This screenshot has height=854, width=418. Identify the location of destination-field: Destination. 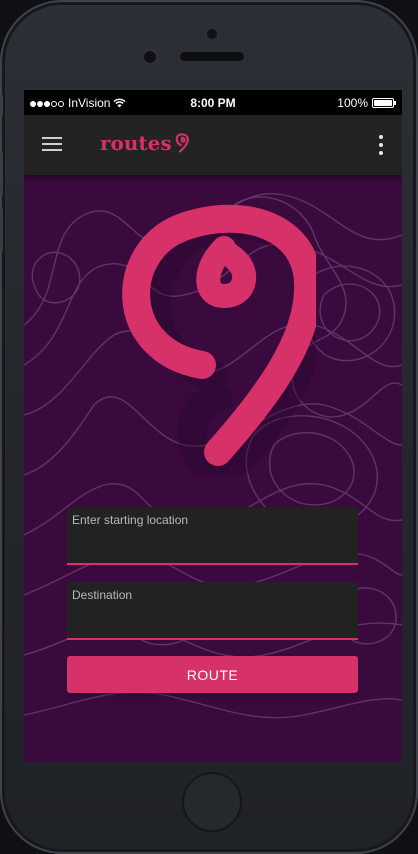
(212, 611).